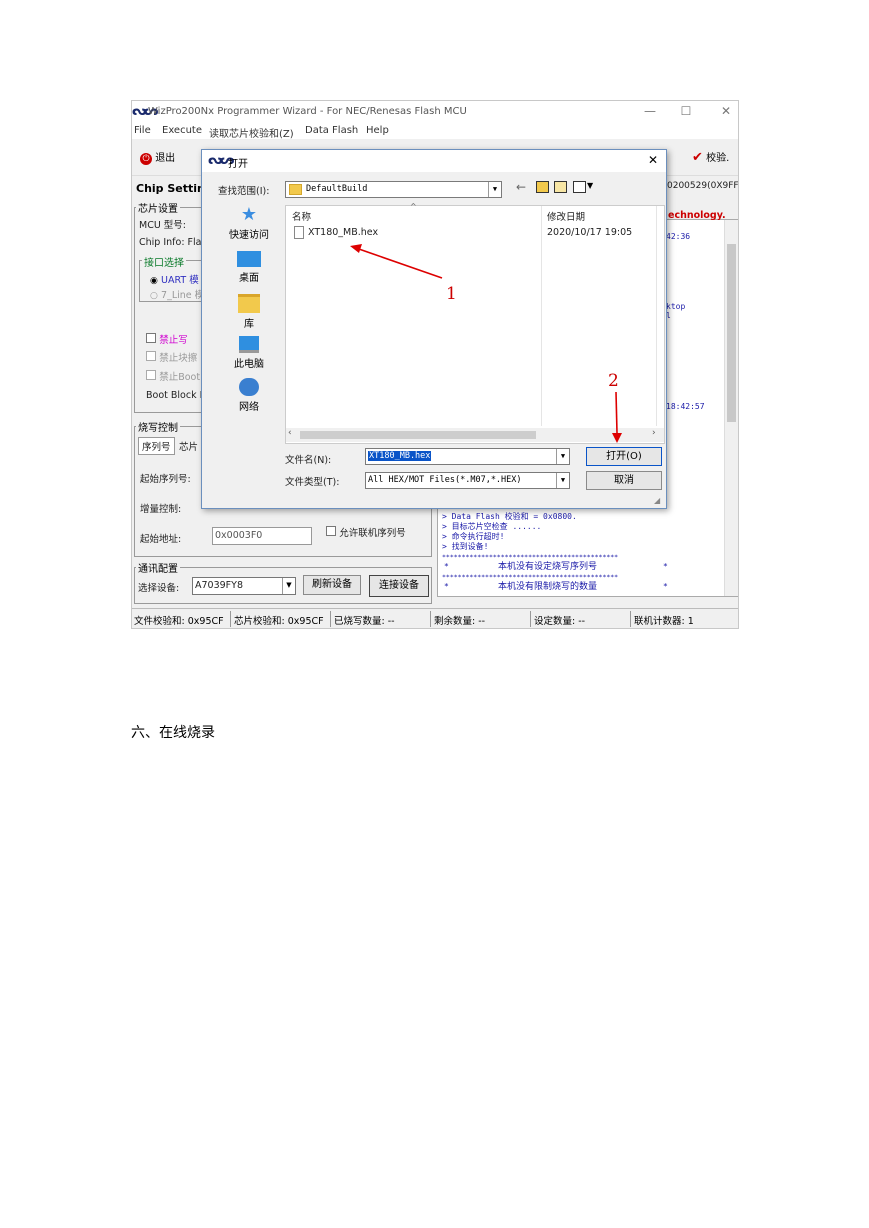 This screenshot has width=869, height=1228. Describe the element at coordinates (451, 294) in the screenshot. I see `annotation-number-1: 1` at that location.